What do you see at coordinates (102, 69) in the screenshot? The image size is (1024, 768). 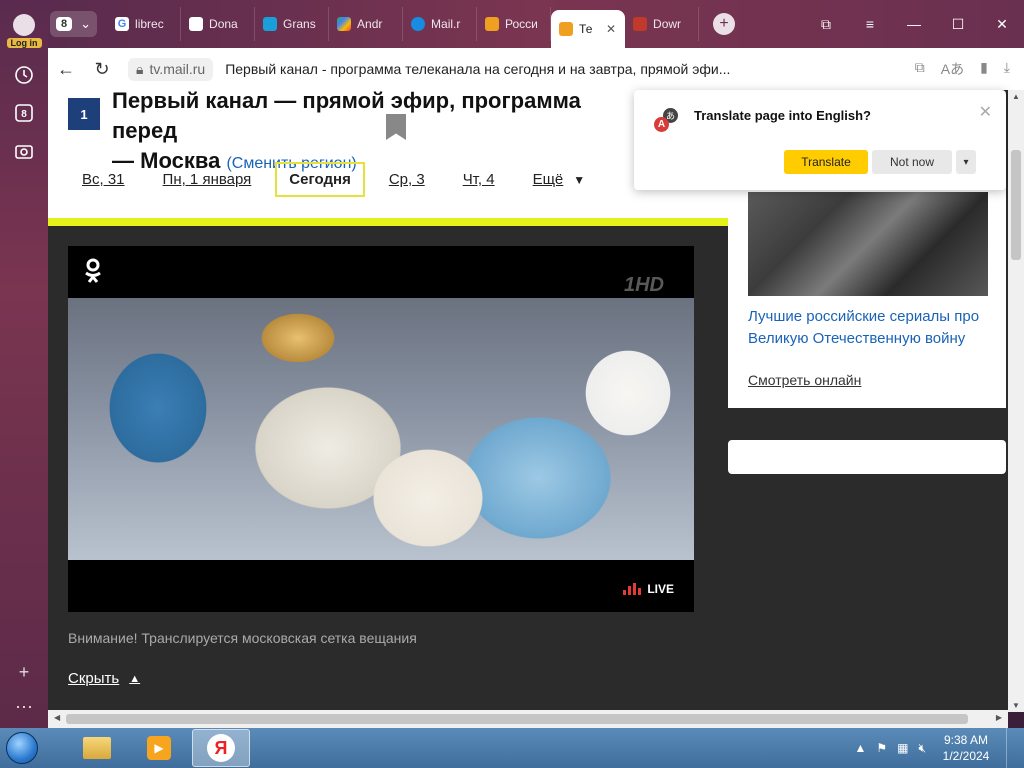 I see `reload-button: ↻` at bounding box center [102, 69].